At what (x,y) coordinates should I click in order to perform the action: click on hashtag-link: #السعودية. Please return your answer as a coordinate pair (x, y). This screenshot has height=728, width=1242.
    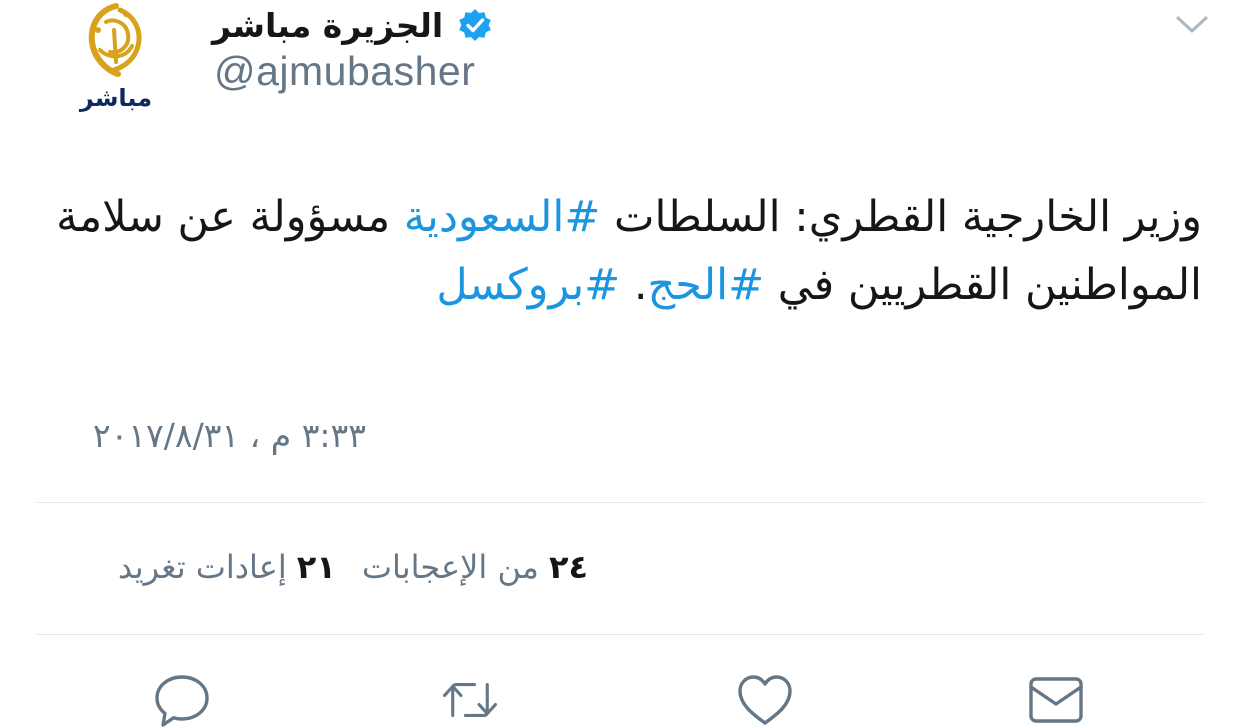
    Looking at the image, I should click on (502, 217).